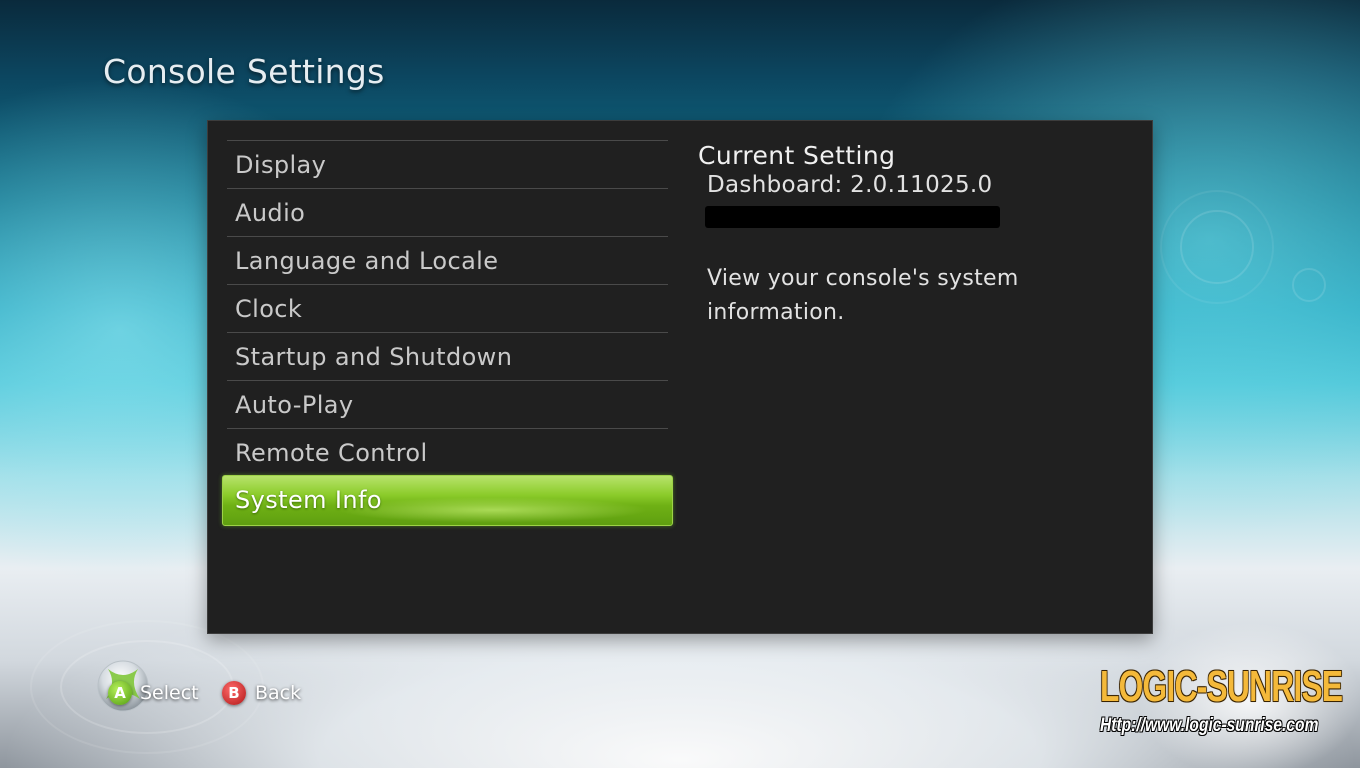 This screenshot has width=1360, height=768. What do you see at coordinates (367, 261) in the screenshot?
I see `menu-item-label: Language and Locale` at bounding box center [367, 261].